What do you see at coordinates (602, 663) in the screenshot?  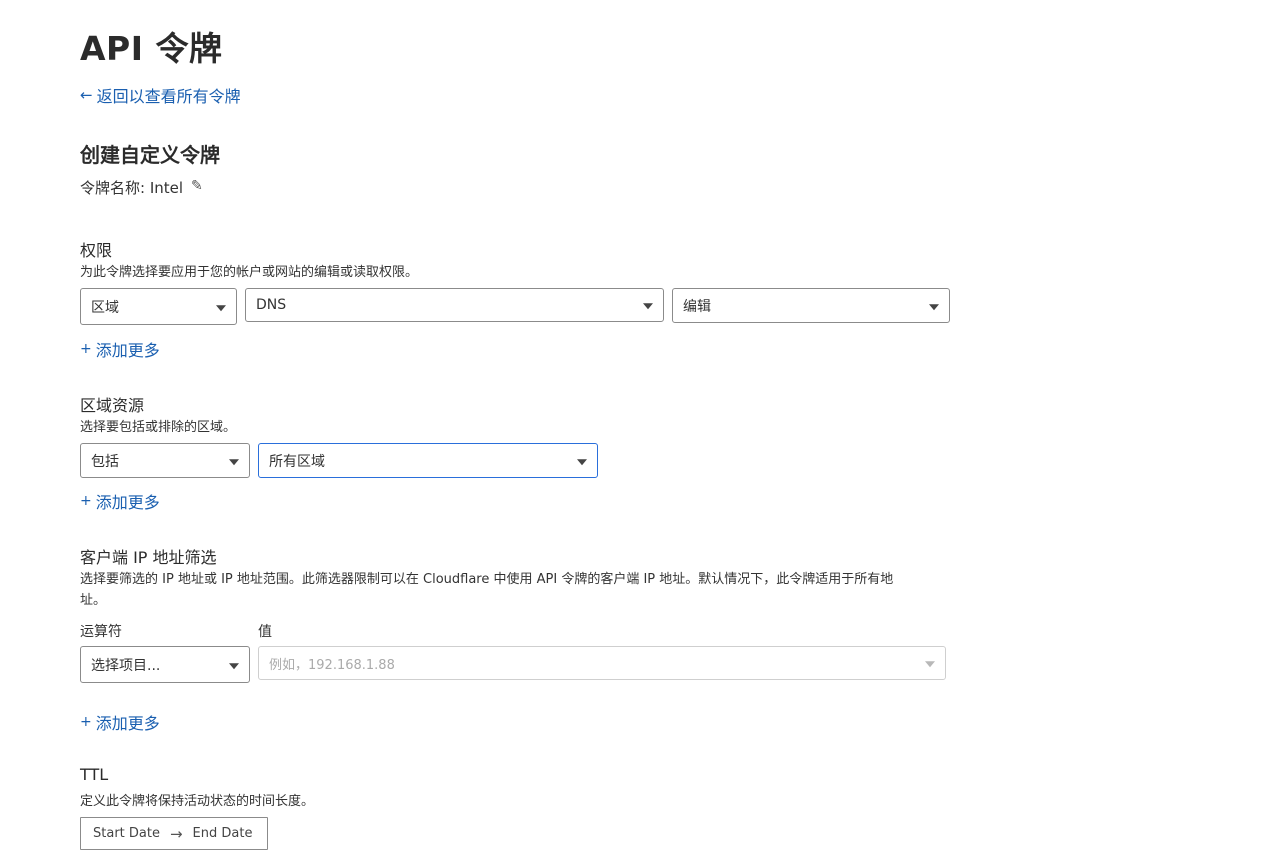 I see `ip-value-input: 例如，192.168.1.88` at bounding box center [602, 663].